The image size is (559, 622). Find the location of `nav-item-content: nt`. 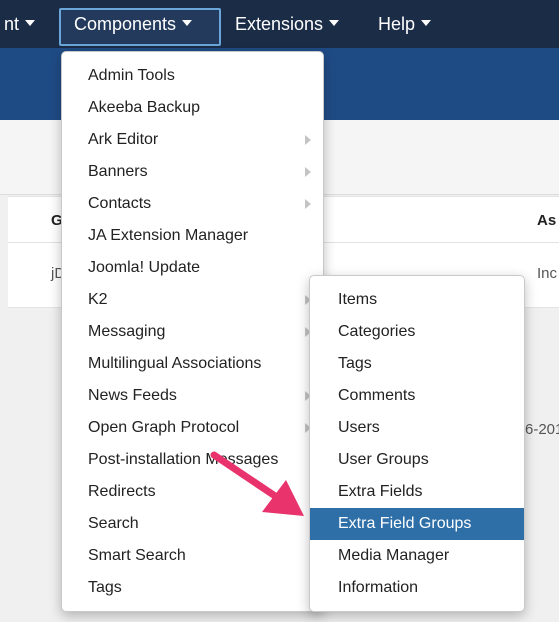

nav-item-content: nt is located at coordinates (20, 24).